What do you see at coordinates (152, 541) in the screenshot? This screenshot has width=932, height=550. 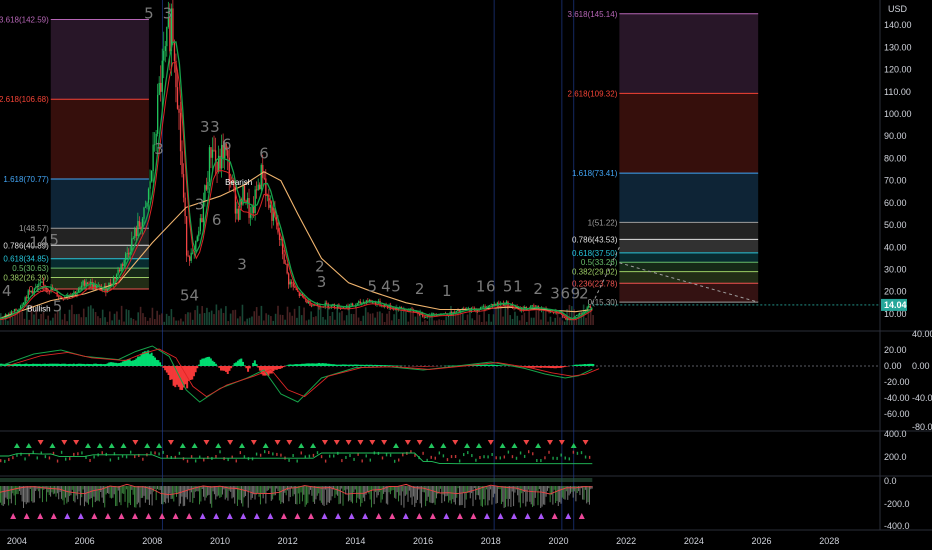 I see `time-tick-label: 2008` at bounding box center [152, 541].